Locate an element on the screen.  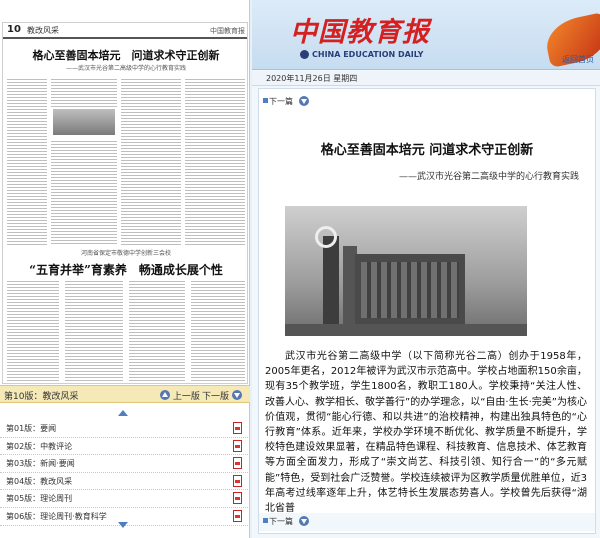
issue-date: 2020年11月26日 星期四 is located at coordinates (312, 78).